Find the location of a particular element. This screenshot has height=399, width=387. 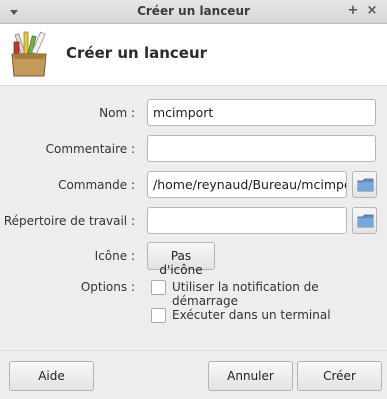

comment-field is located at coordinates (261, 148).